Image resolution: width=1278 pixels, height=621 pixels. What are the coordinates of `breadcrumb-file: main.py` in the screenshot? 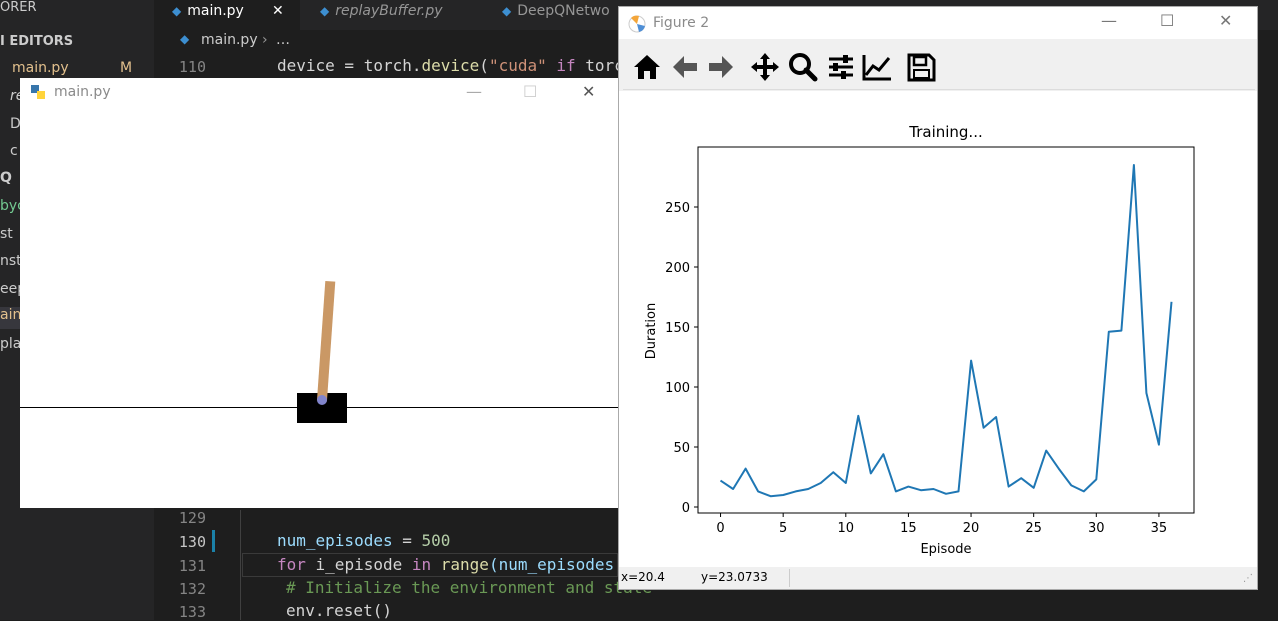 It's located at (229, 40).